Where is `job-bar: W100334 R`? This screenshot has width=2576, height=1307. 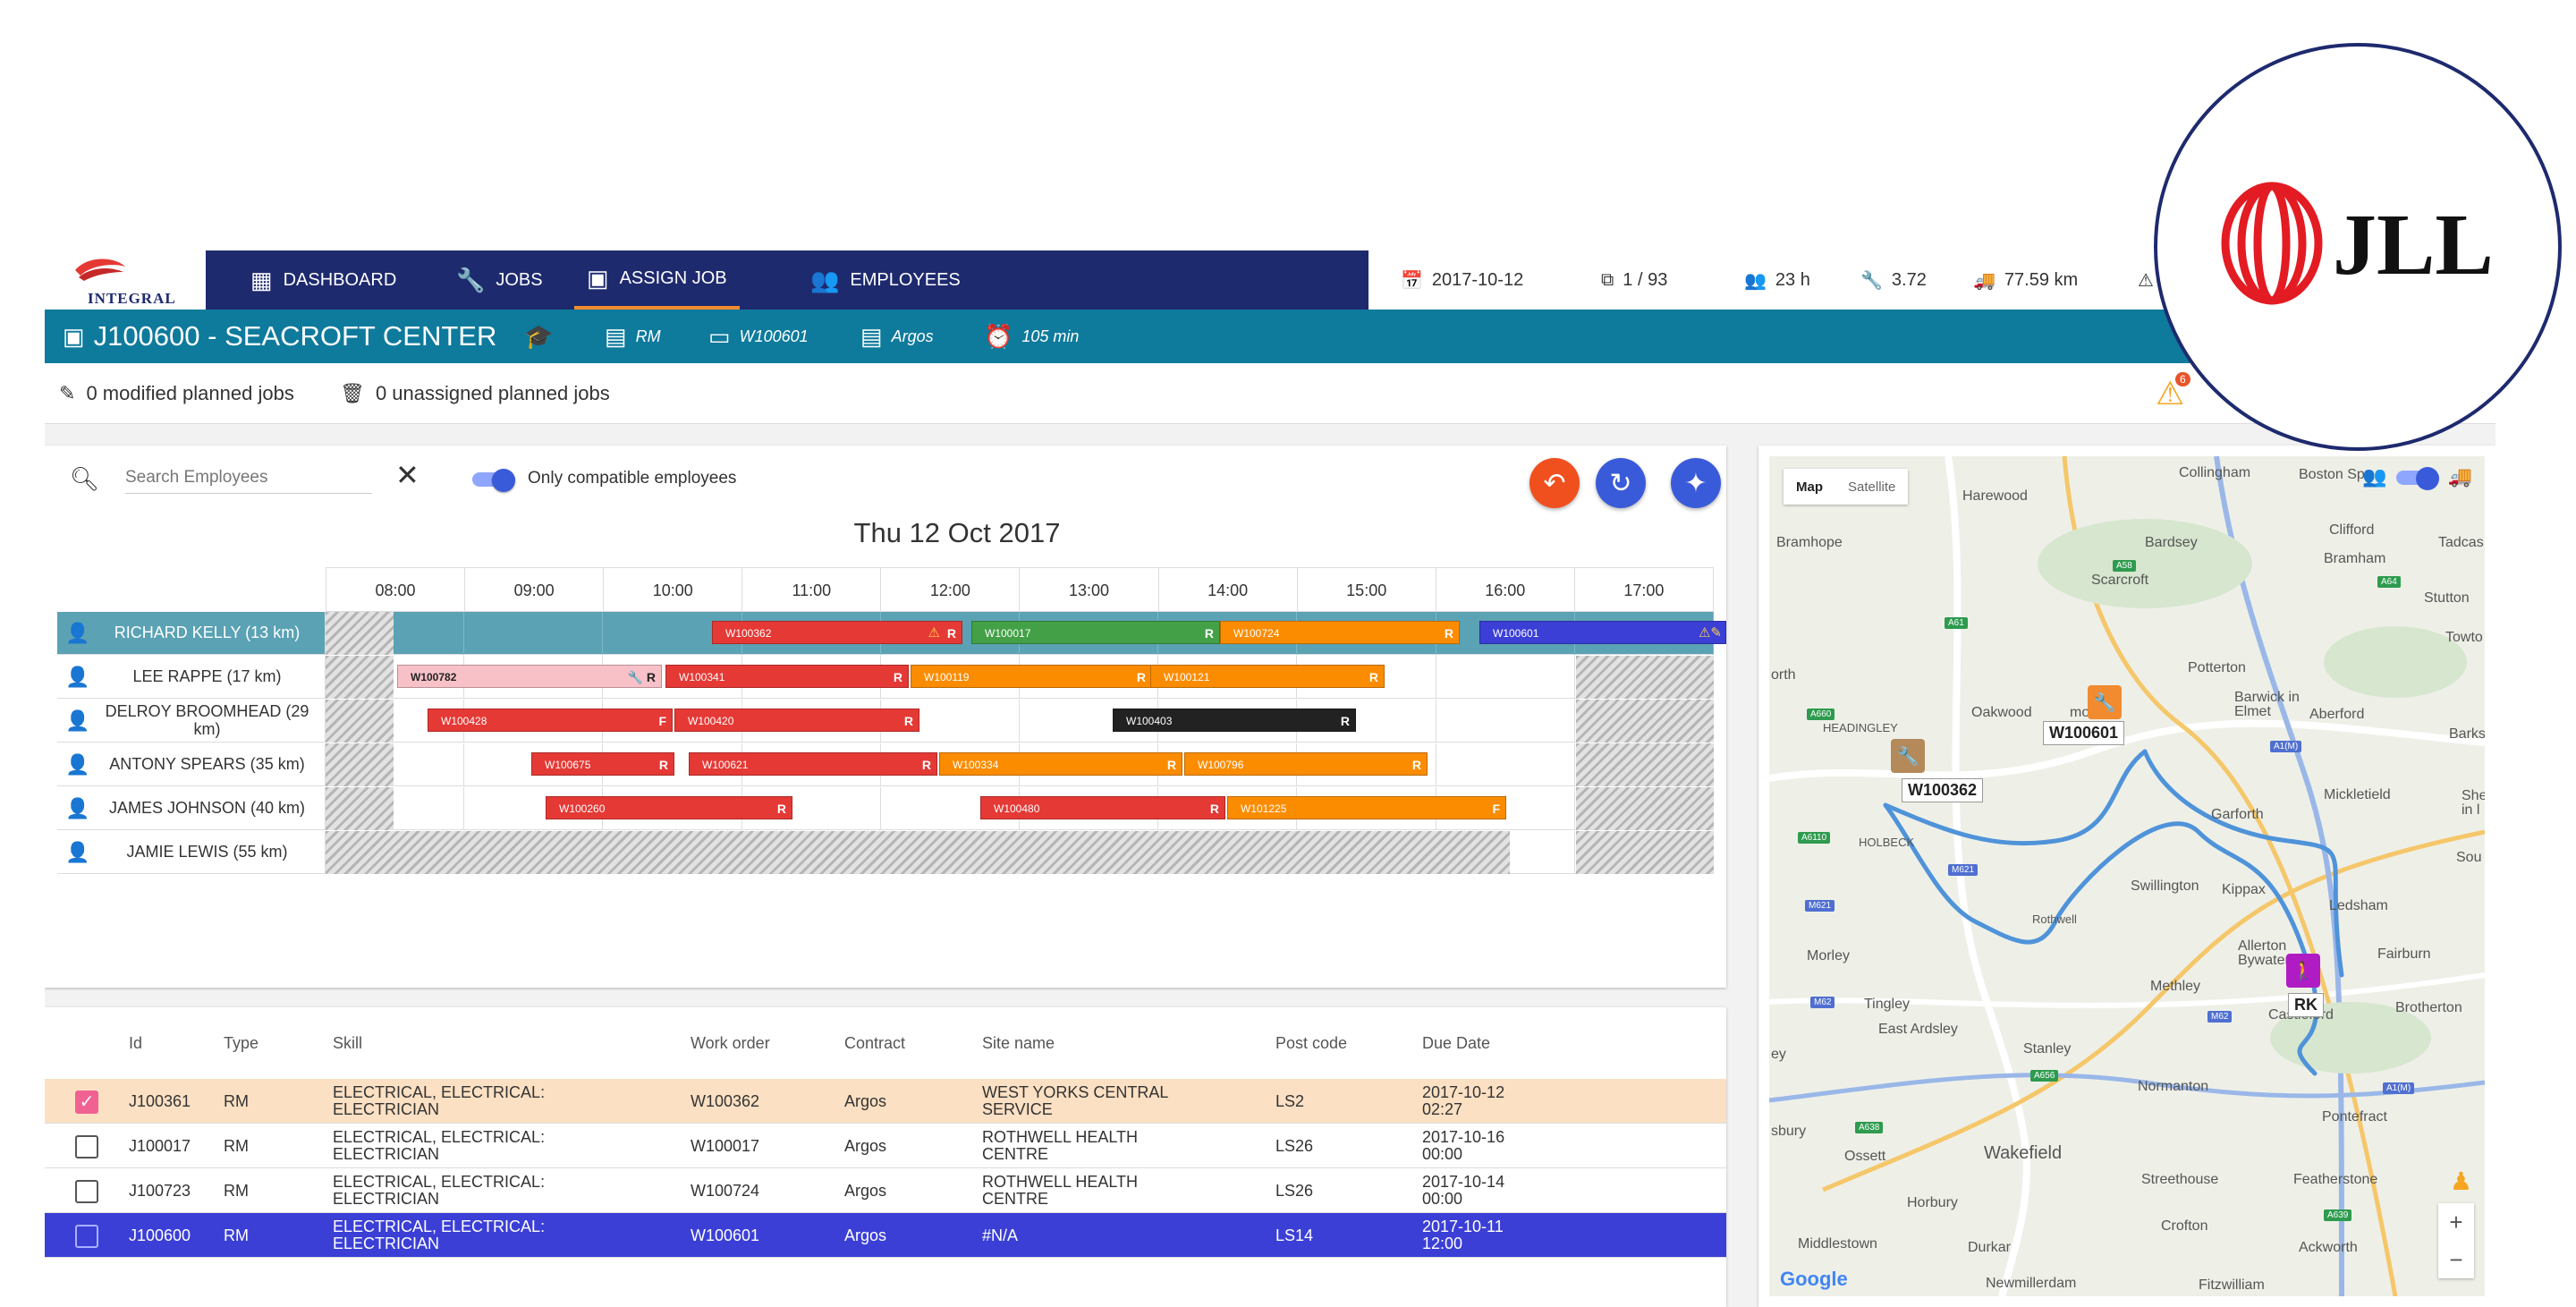 job-bar: W100334 R is located at coordinates (1060, 764).